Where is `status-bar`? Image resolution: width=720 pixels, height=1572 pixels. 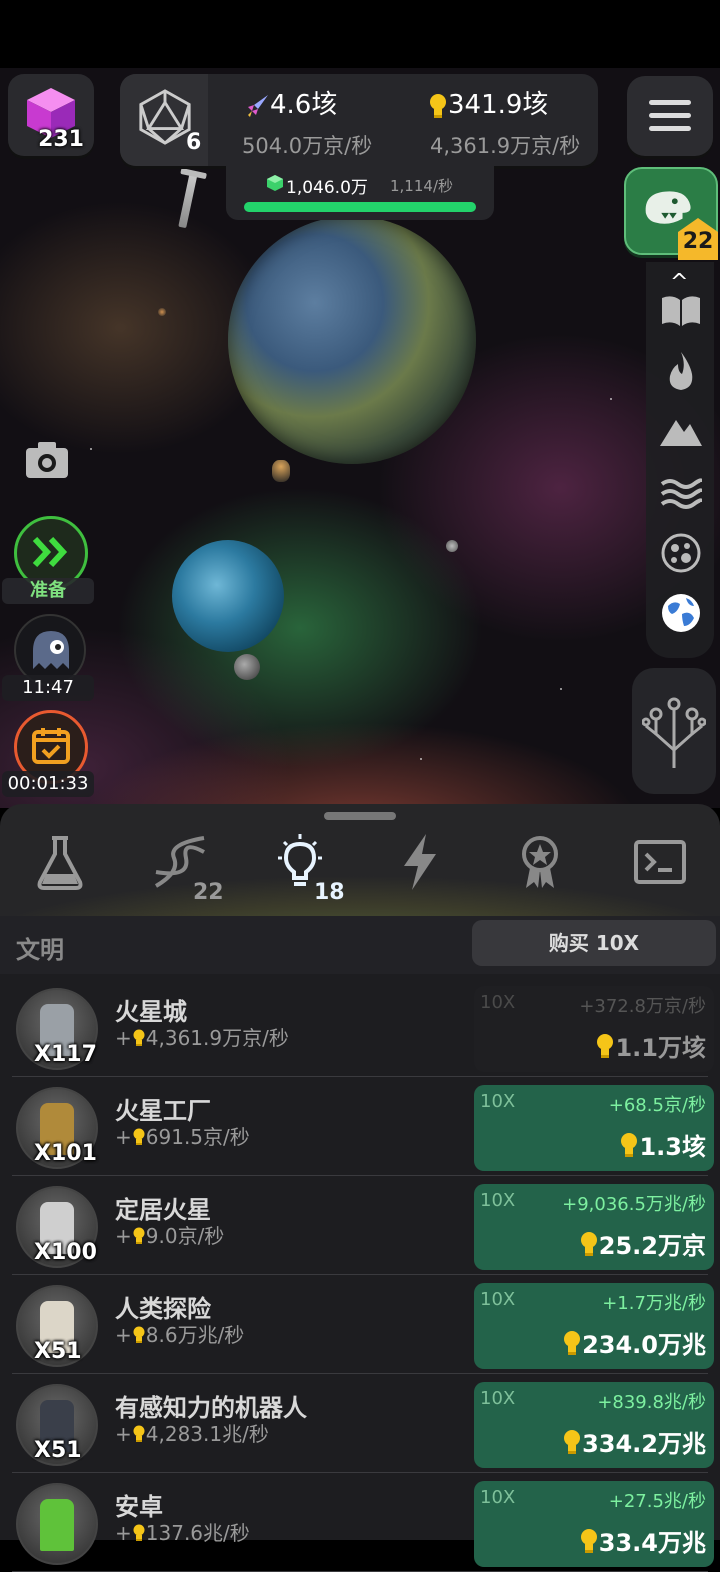
status-bar is located at coordinates (360, 34).